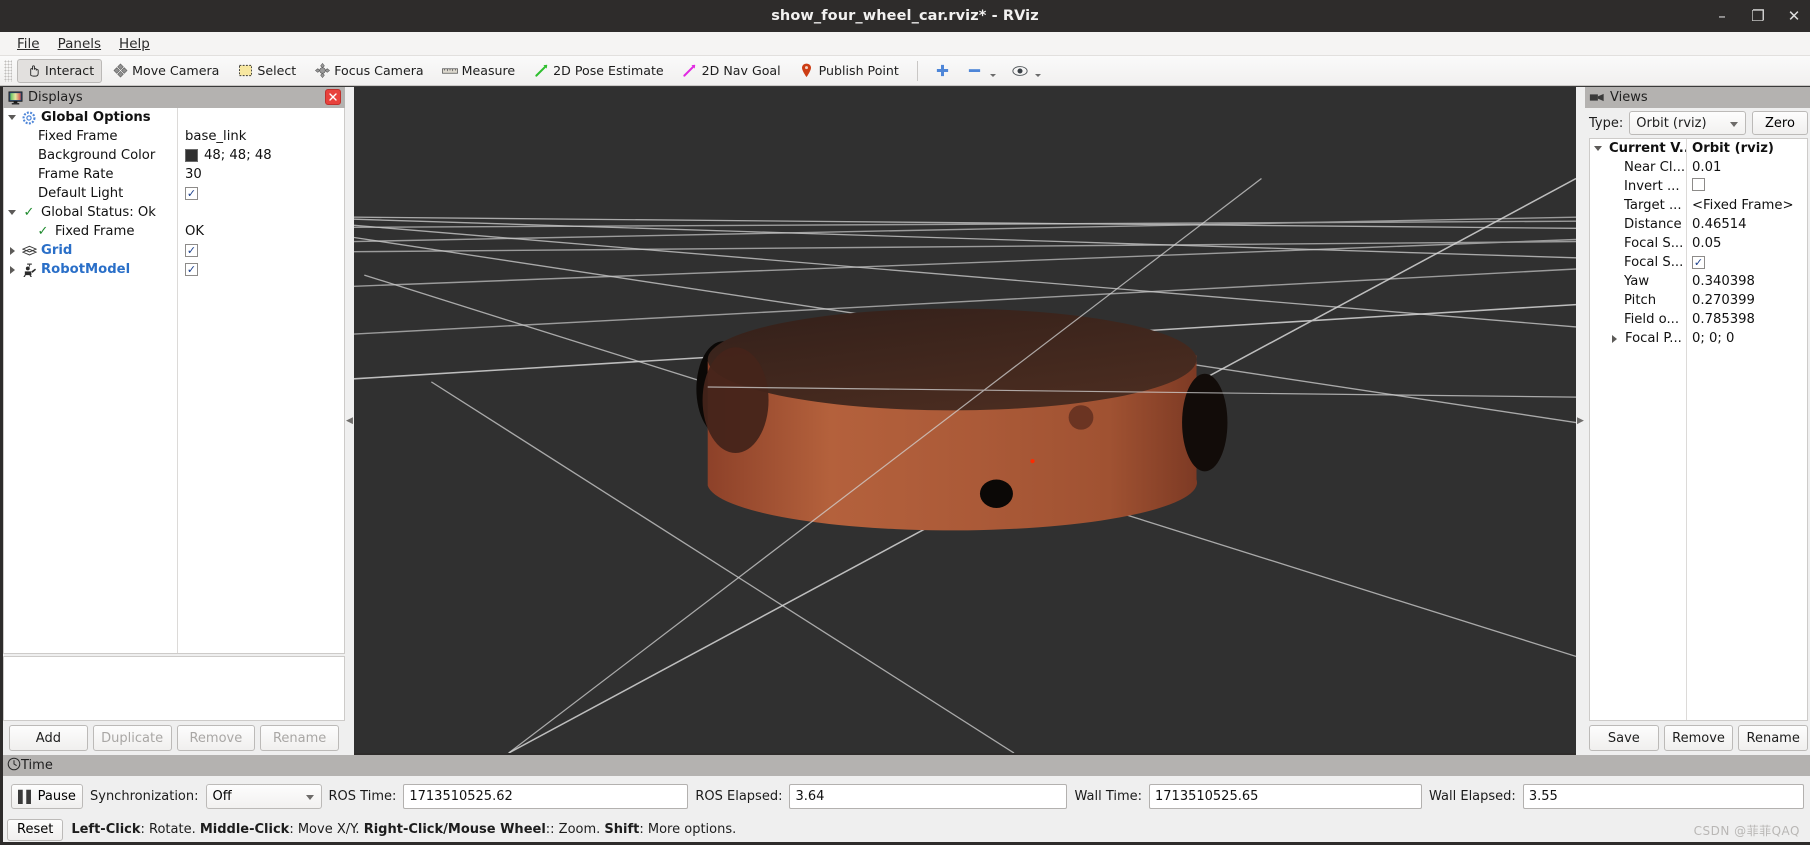 Image resolution: width=1810 pixels, height=845 pixels. I want to click on view-type-select: Orbit (rviz), so click(1687, 123).